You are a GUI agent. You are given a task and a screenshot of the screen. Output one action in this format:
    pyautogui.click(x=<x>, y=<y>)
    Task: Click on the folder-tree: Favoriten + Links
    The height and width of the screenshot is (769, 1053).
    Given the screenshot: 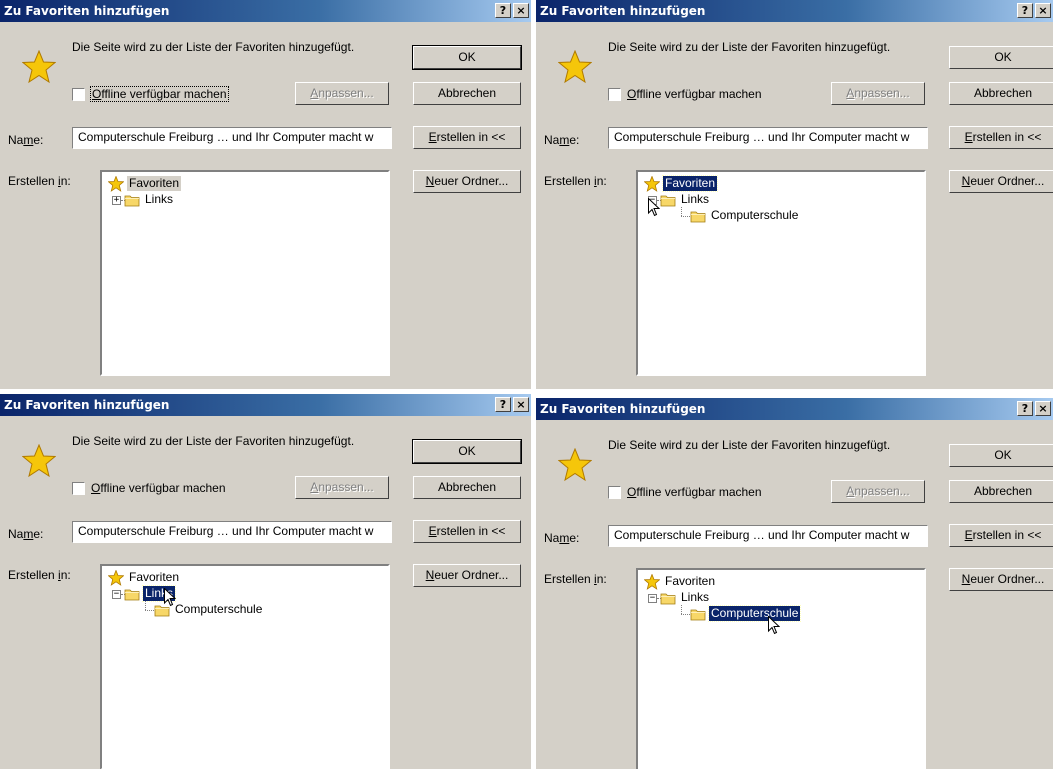 What is the action you would take?
    pyautogui.click(x=245, y=273)
    